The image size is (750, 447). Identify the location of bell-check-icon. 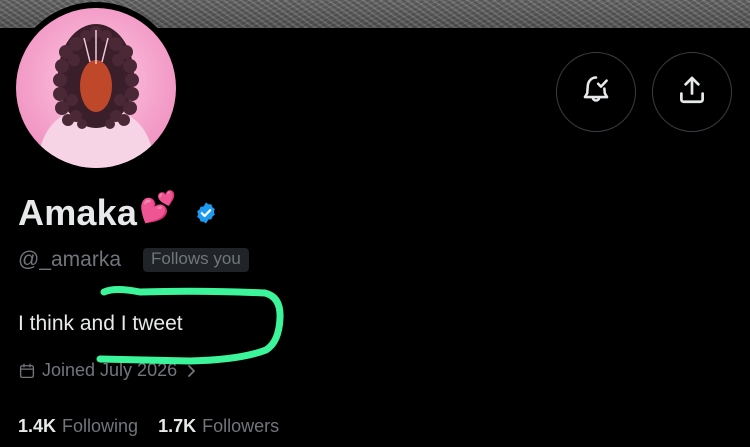
(596, 92).